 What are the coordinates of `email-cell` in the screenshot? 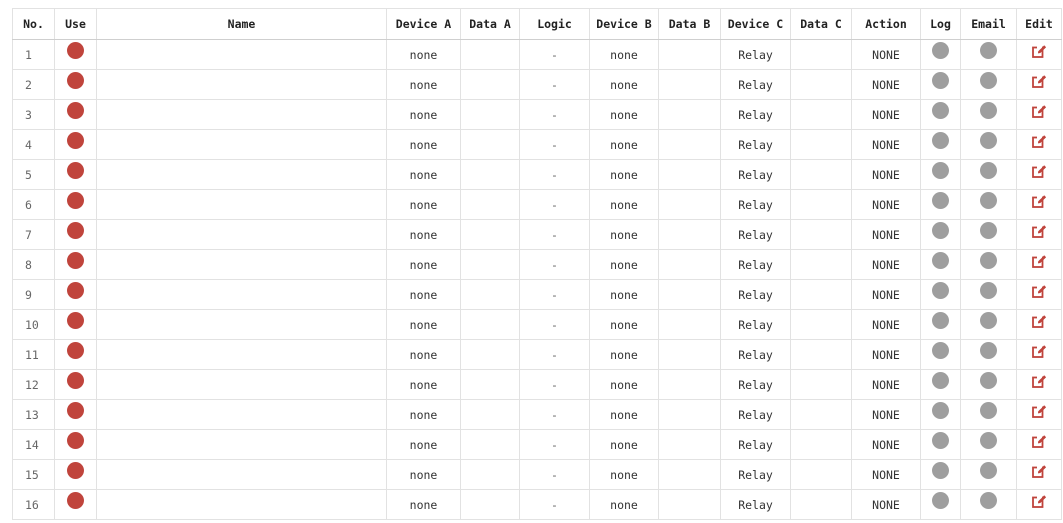 It's located at (988, 294).